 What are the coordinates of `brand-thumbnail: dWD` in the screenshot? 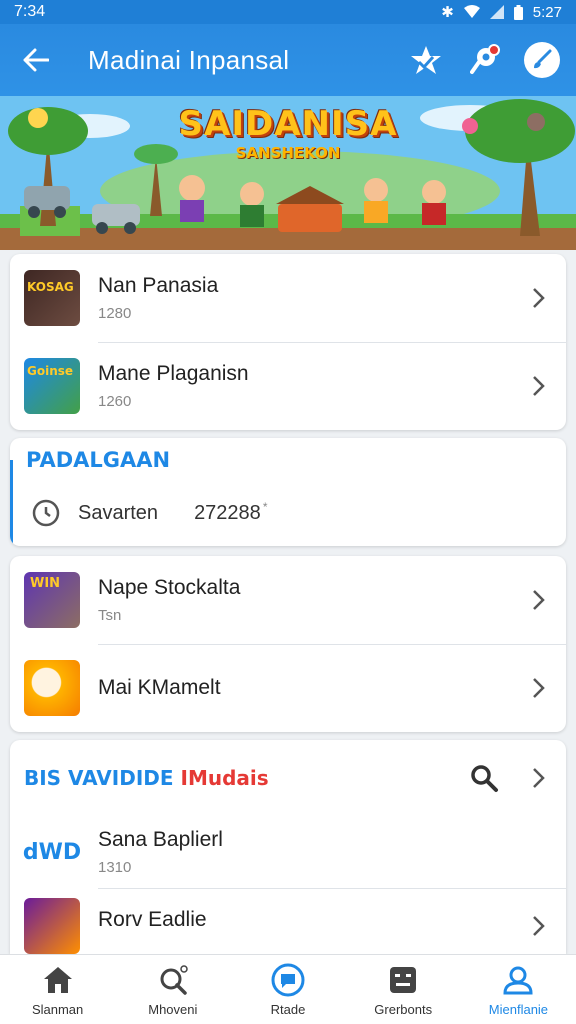 It's located at (52, 852).